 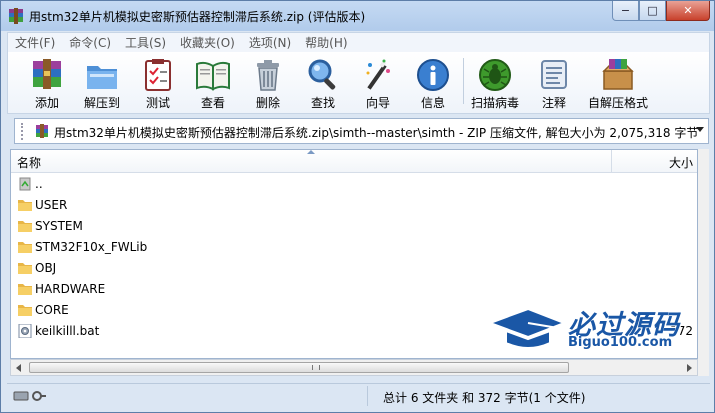 I want to click on view-button: 查看, so click(x=213, y=82).